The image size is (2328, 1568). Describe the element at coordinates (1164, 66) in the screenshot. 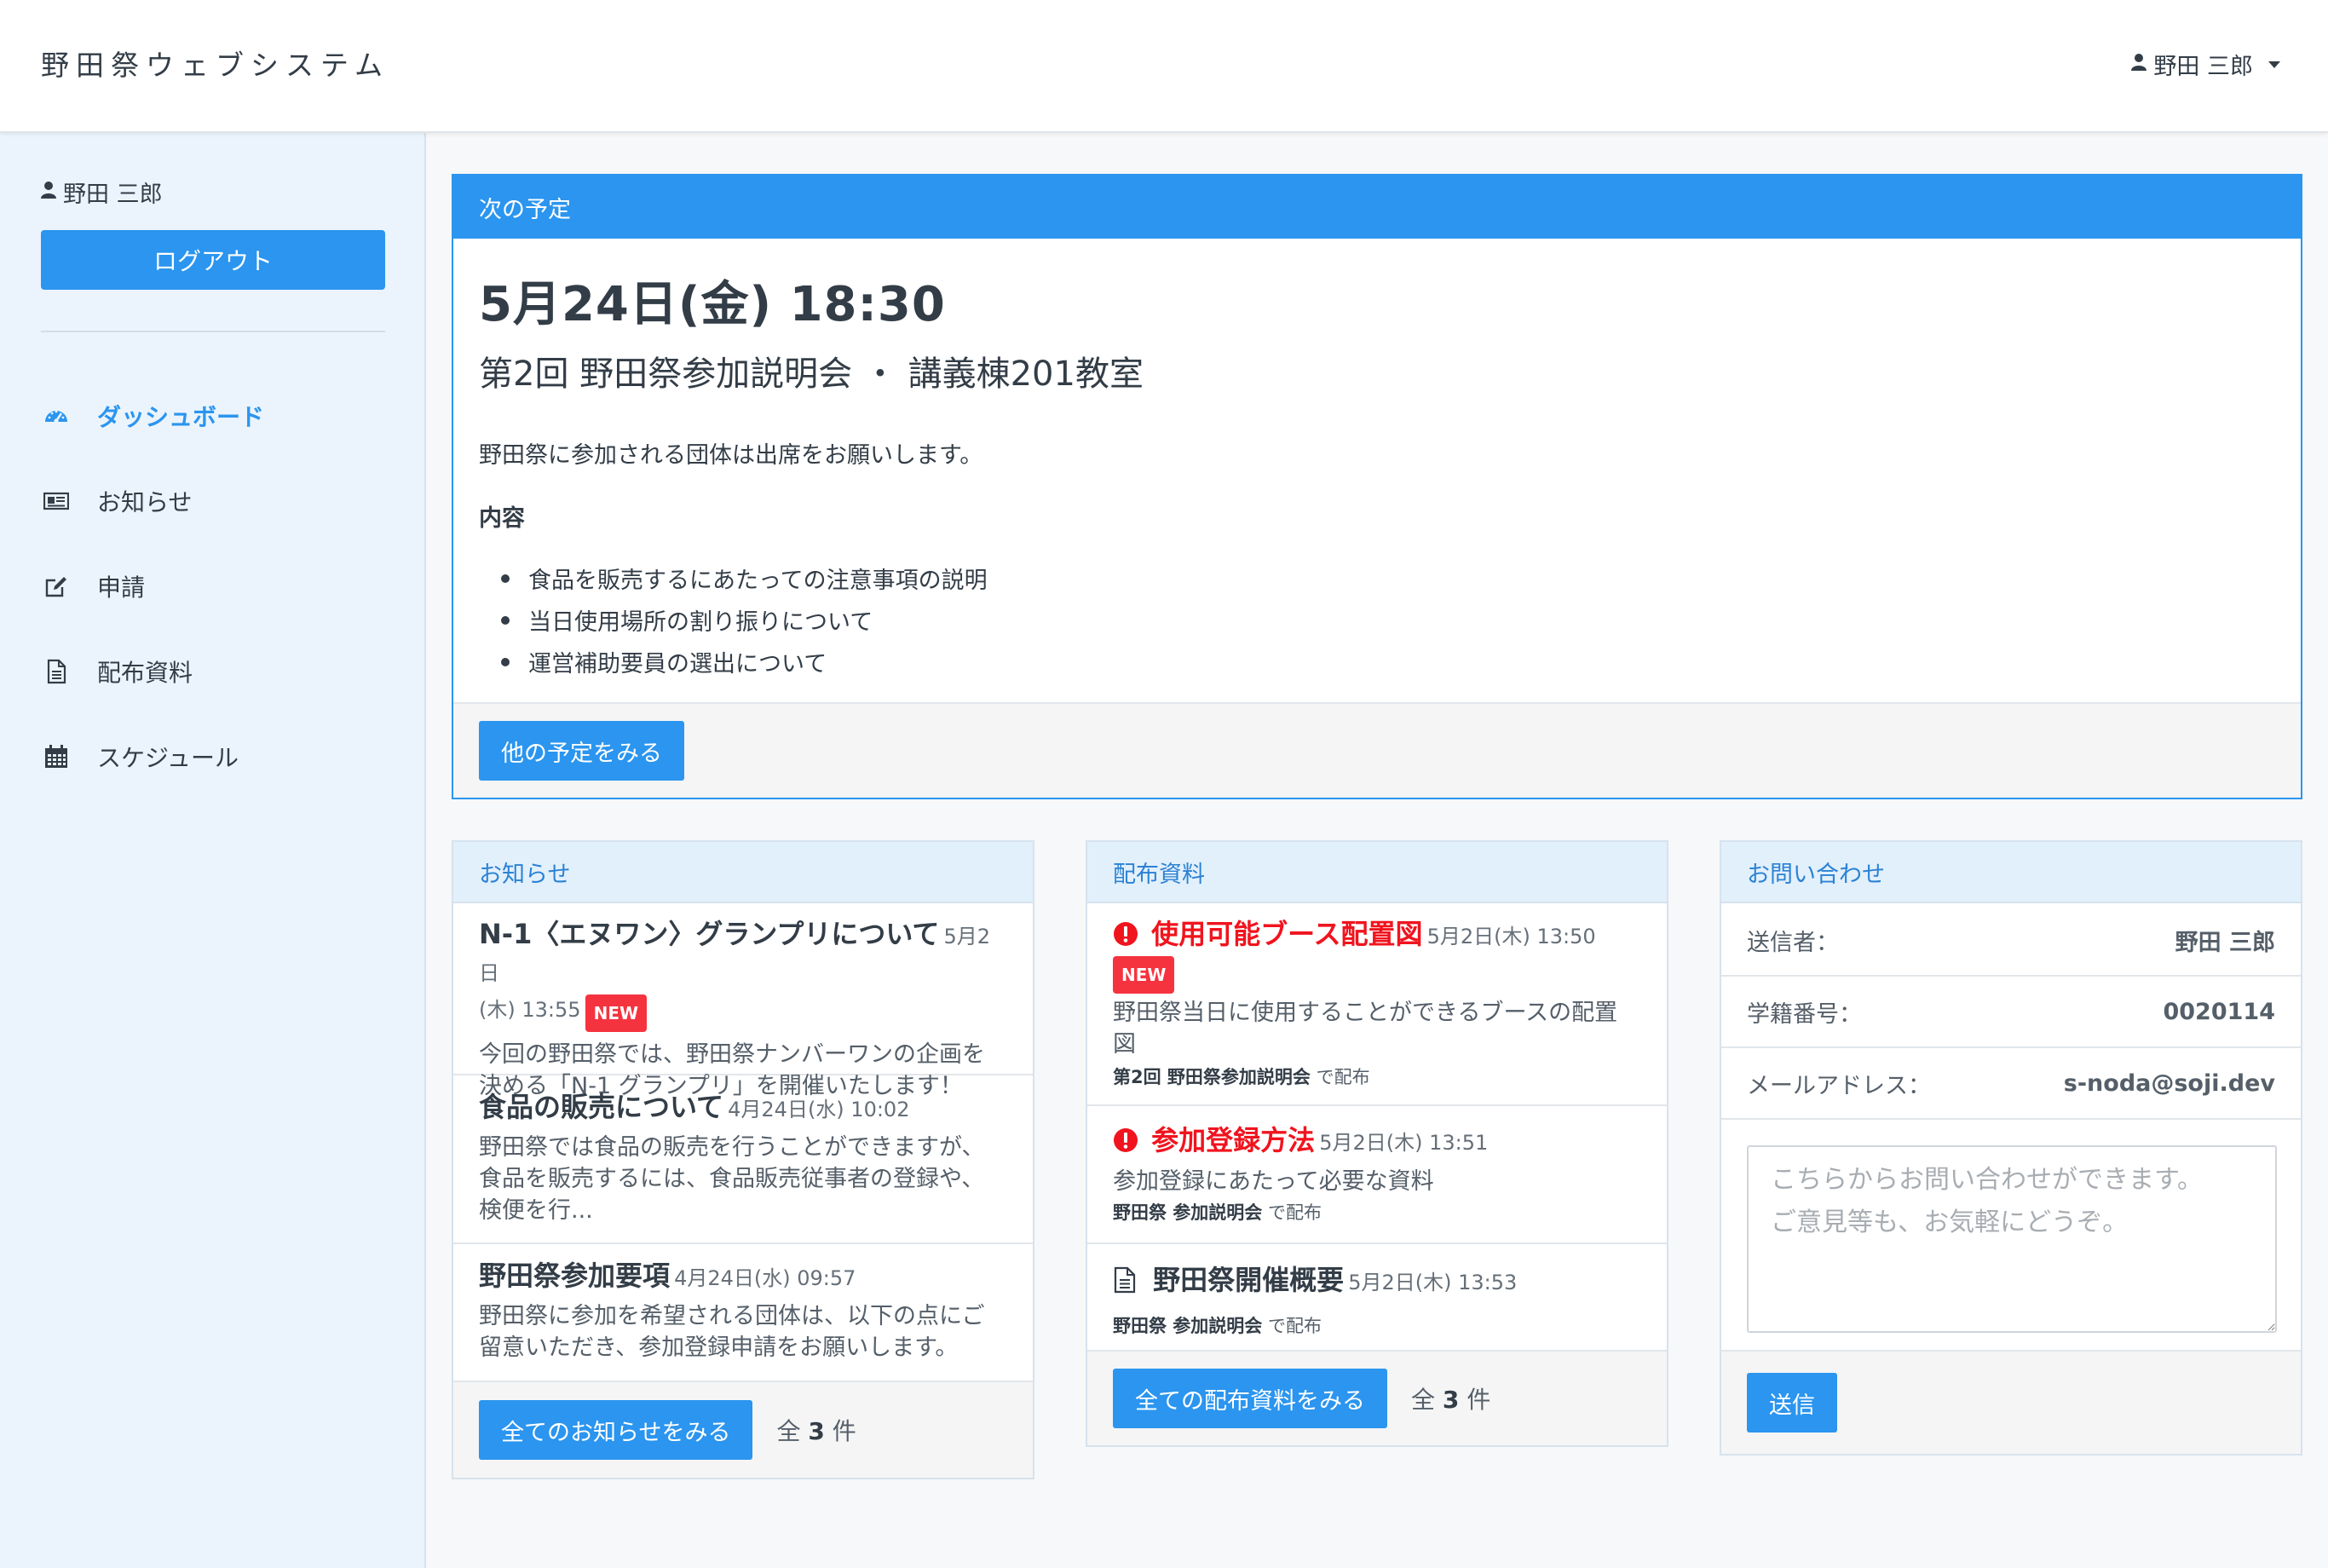

I see `top-navbar: 野田祭ウェブシステム 野田 三郎` at that location.